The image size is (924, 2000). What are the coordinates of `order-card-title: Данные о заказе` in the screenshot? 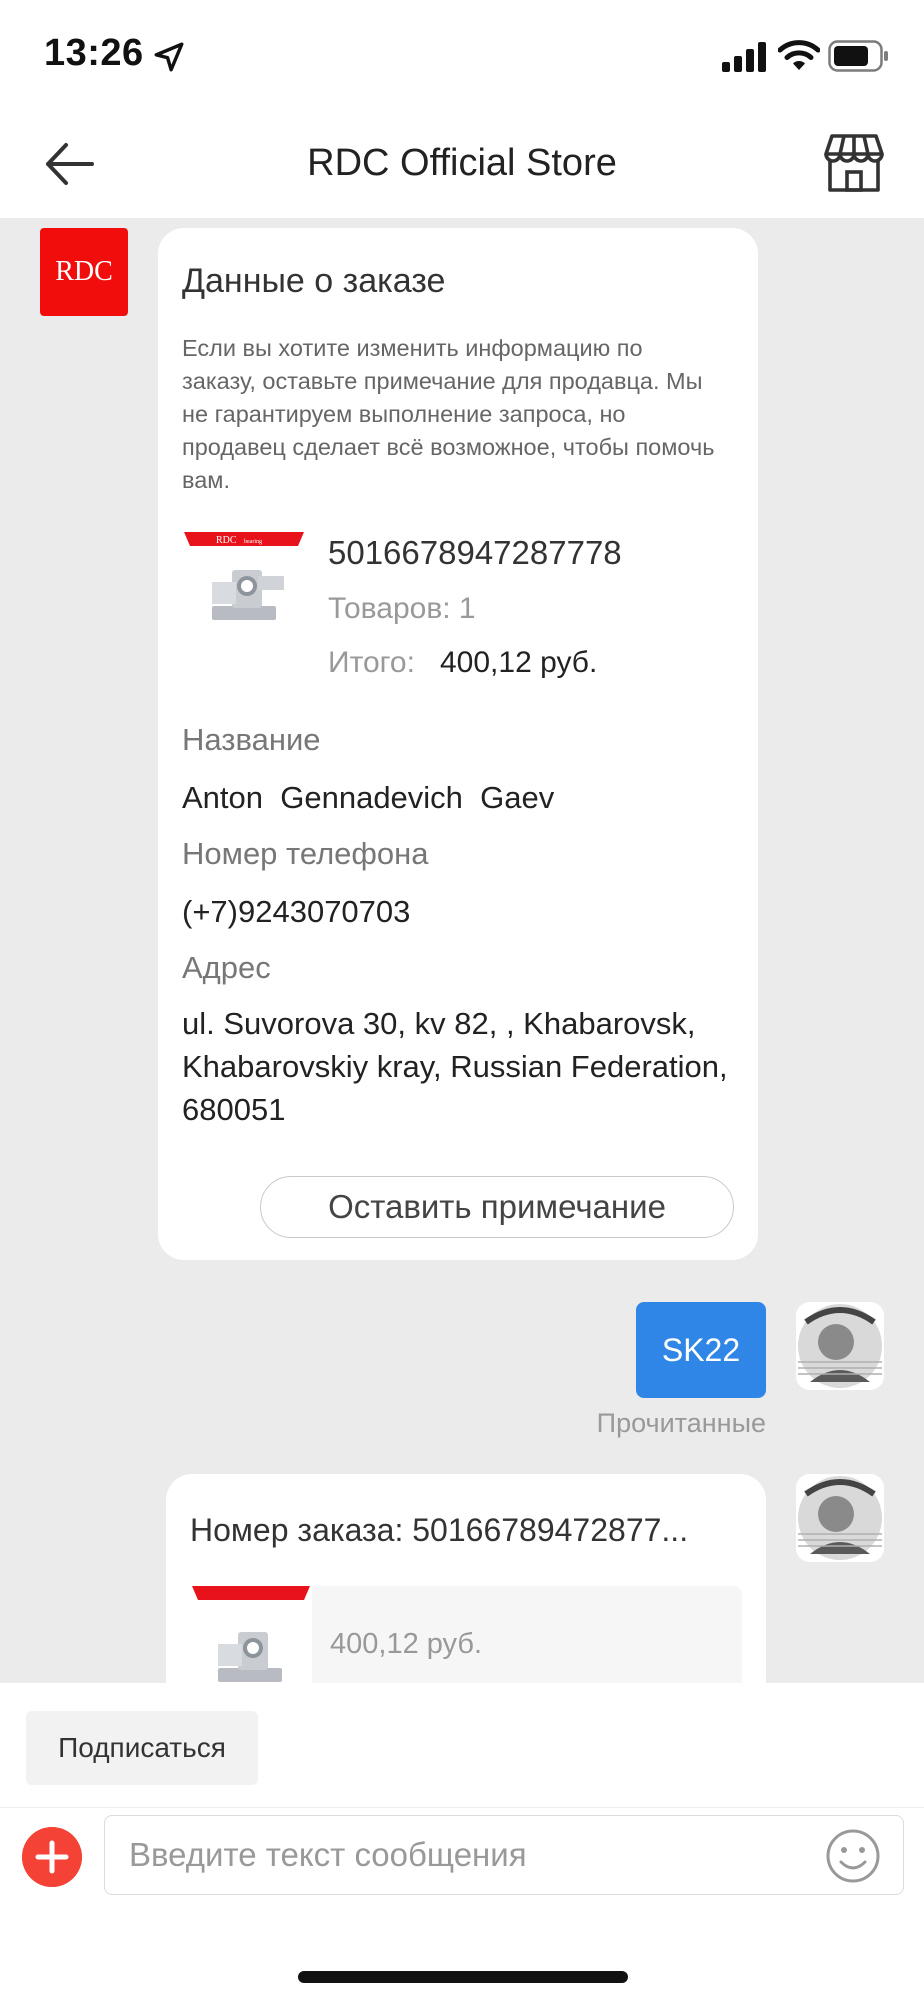 It's located at (314, 281).